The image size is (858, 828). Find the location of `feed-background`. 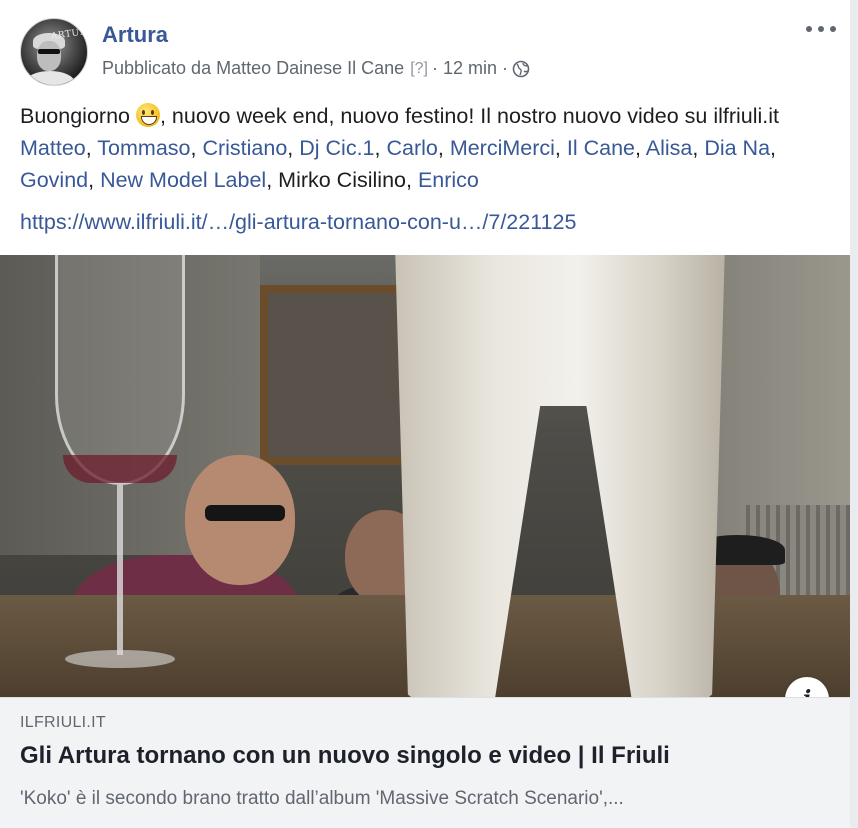

feed-background is located at coordinates (854, 414).